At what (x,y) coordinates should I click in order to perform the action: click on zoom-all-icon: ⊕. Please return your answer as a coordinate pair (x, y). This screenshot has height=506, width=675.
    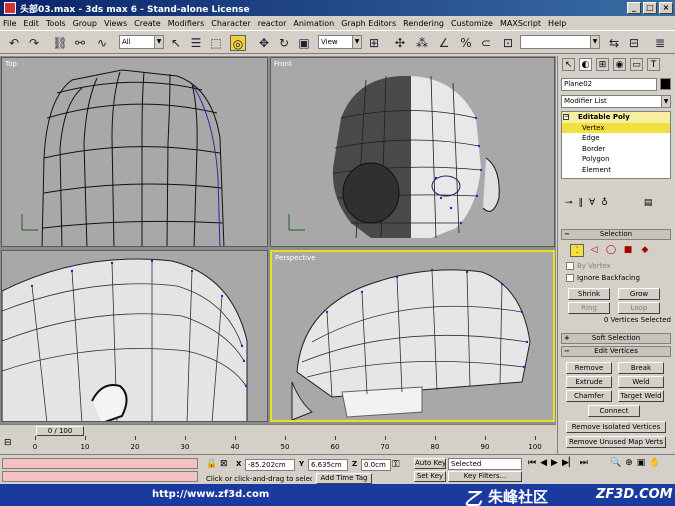
    Looking at the image, I should click on (629, 463).